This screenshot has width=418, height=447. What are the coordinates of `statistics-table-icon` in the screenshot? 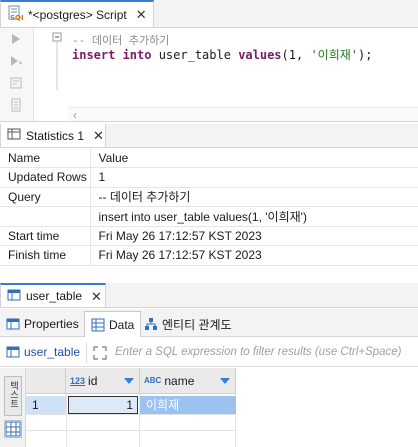 It's located at (14, 135).